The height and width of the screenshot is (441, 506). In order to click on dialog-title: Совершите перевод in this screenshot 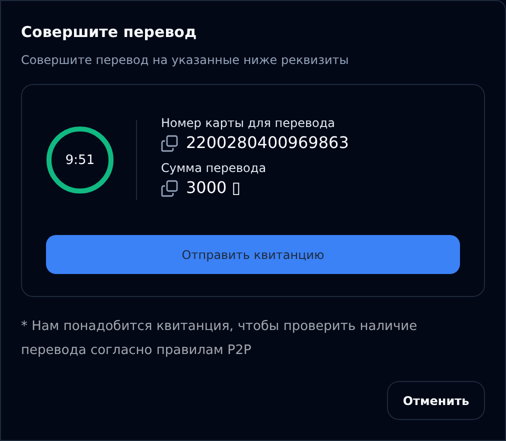, I will do `click(109, 32)`.